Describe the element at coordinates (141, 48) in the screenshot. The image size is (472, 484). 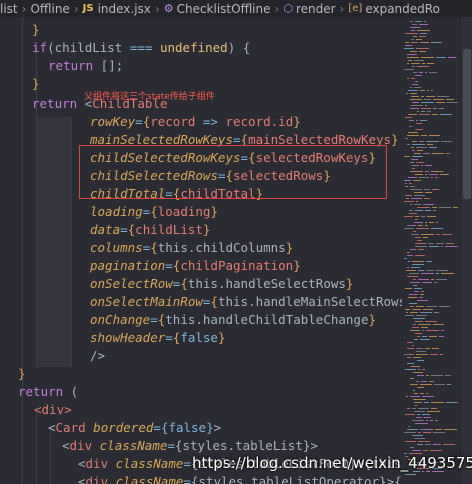
I see `code-line: if(childList === undefined) {` at that location.